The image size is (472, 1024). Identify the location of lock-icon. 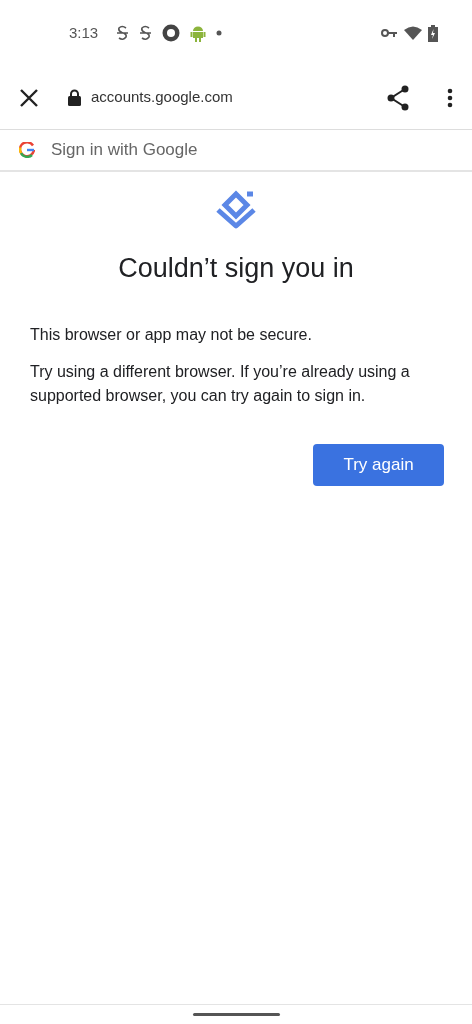
(74, 97).